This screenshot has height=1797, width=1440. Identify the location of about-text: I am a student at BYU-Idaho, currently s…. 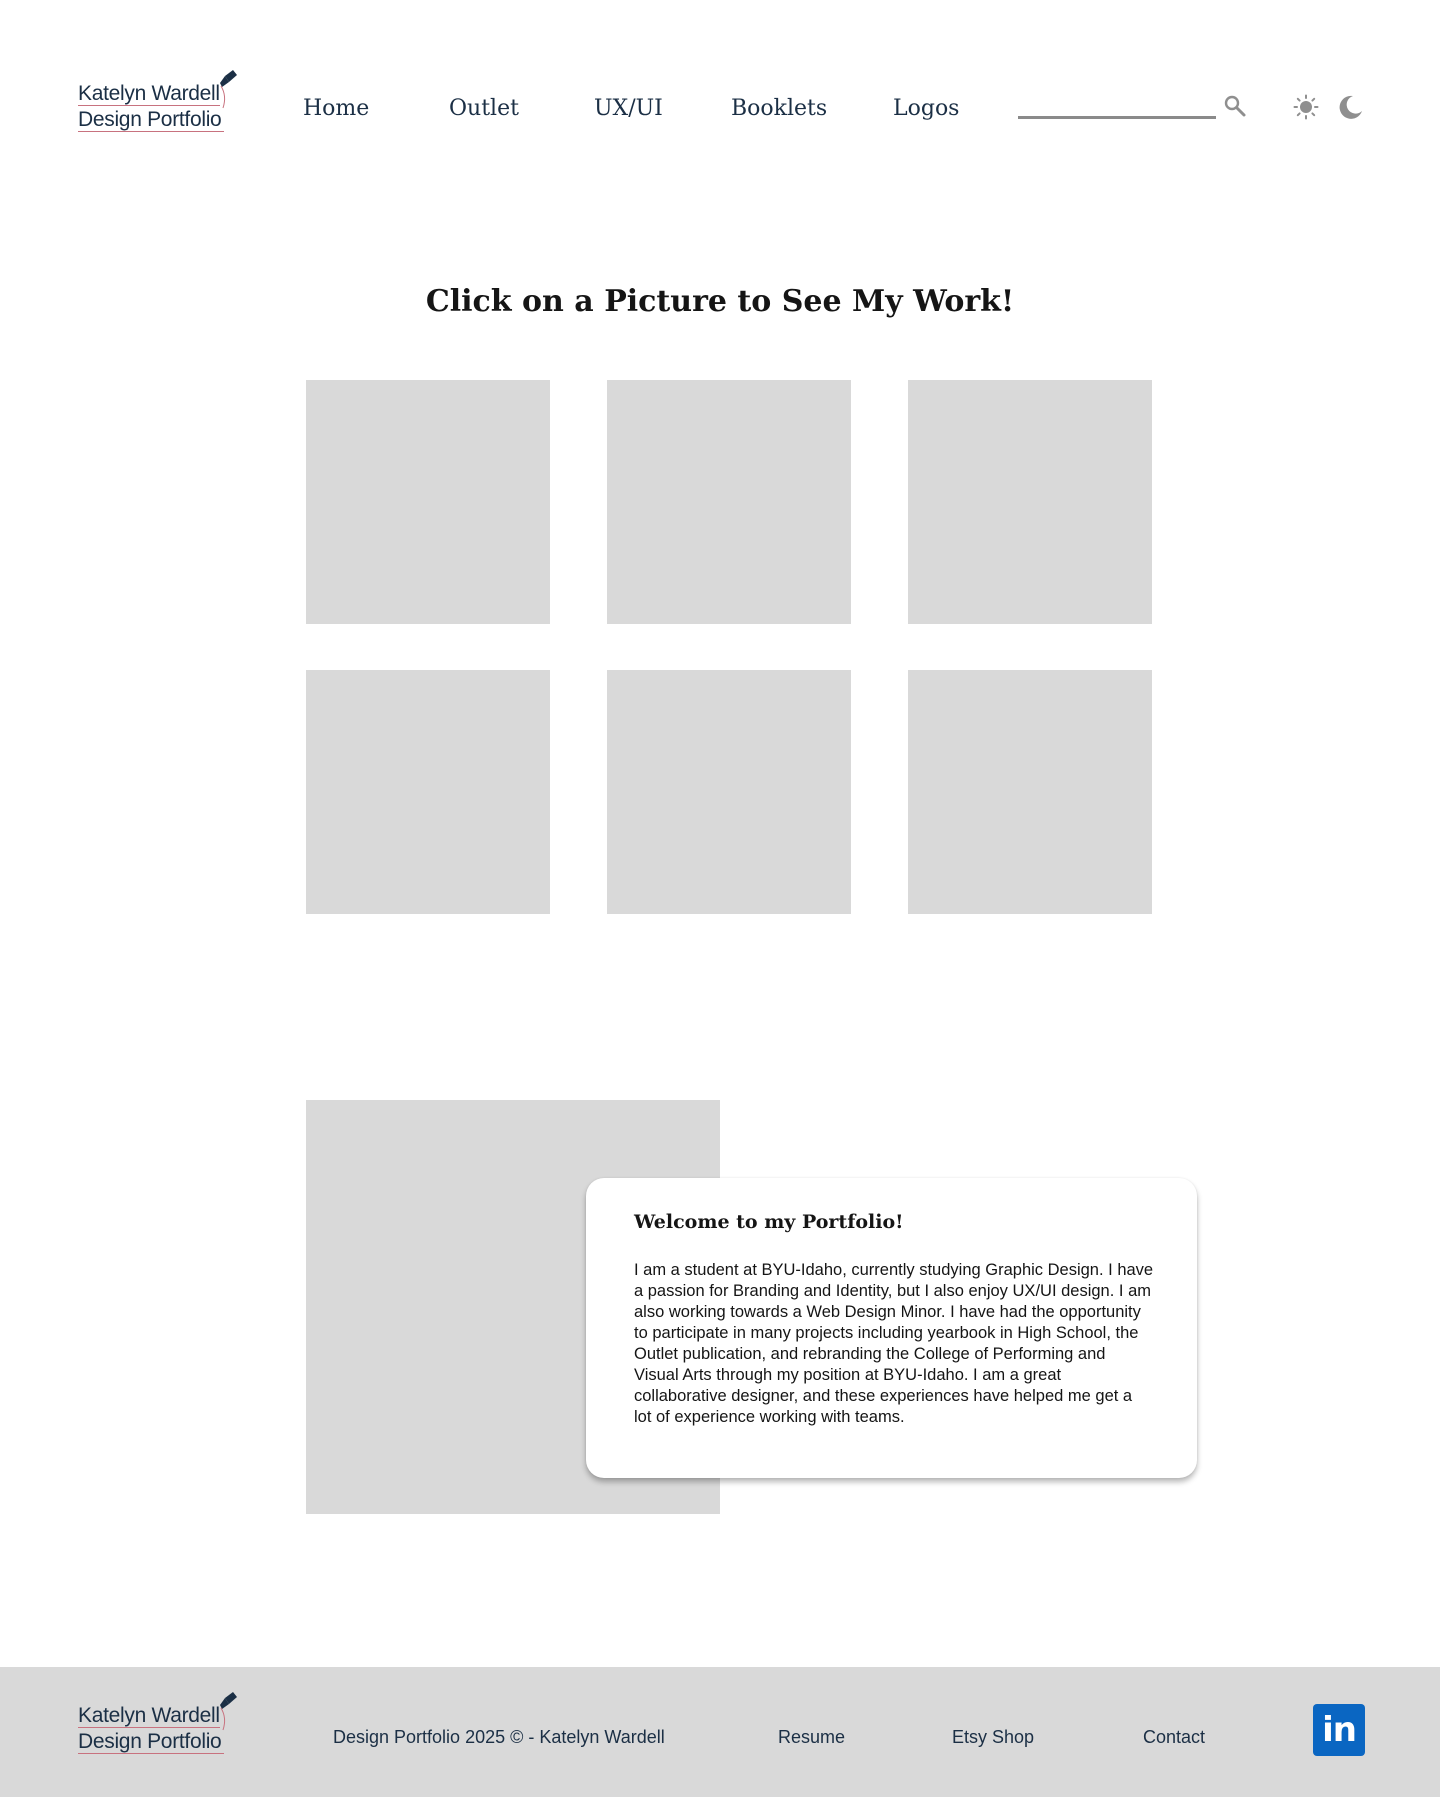
(894, 1343).